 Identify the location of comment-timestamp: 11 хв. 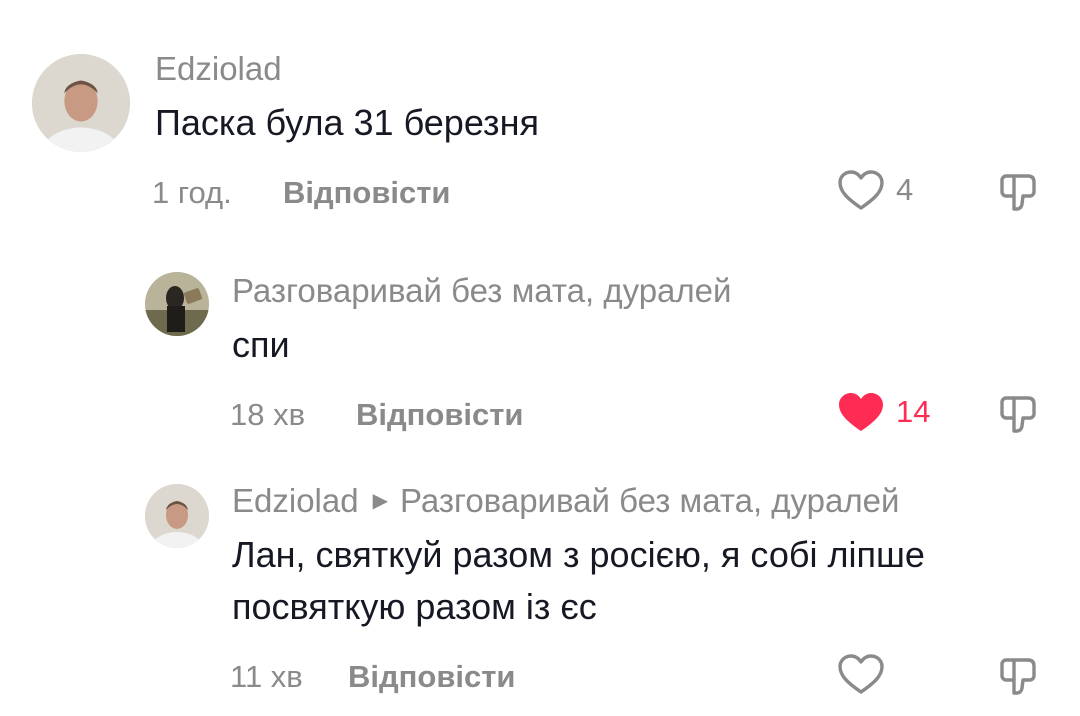
(266, 676).